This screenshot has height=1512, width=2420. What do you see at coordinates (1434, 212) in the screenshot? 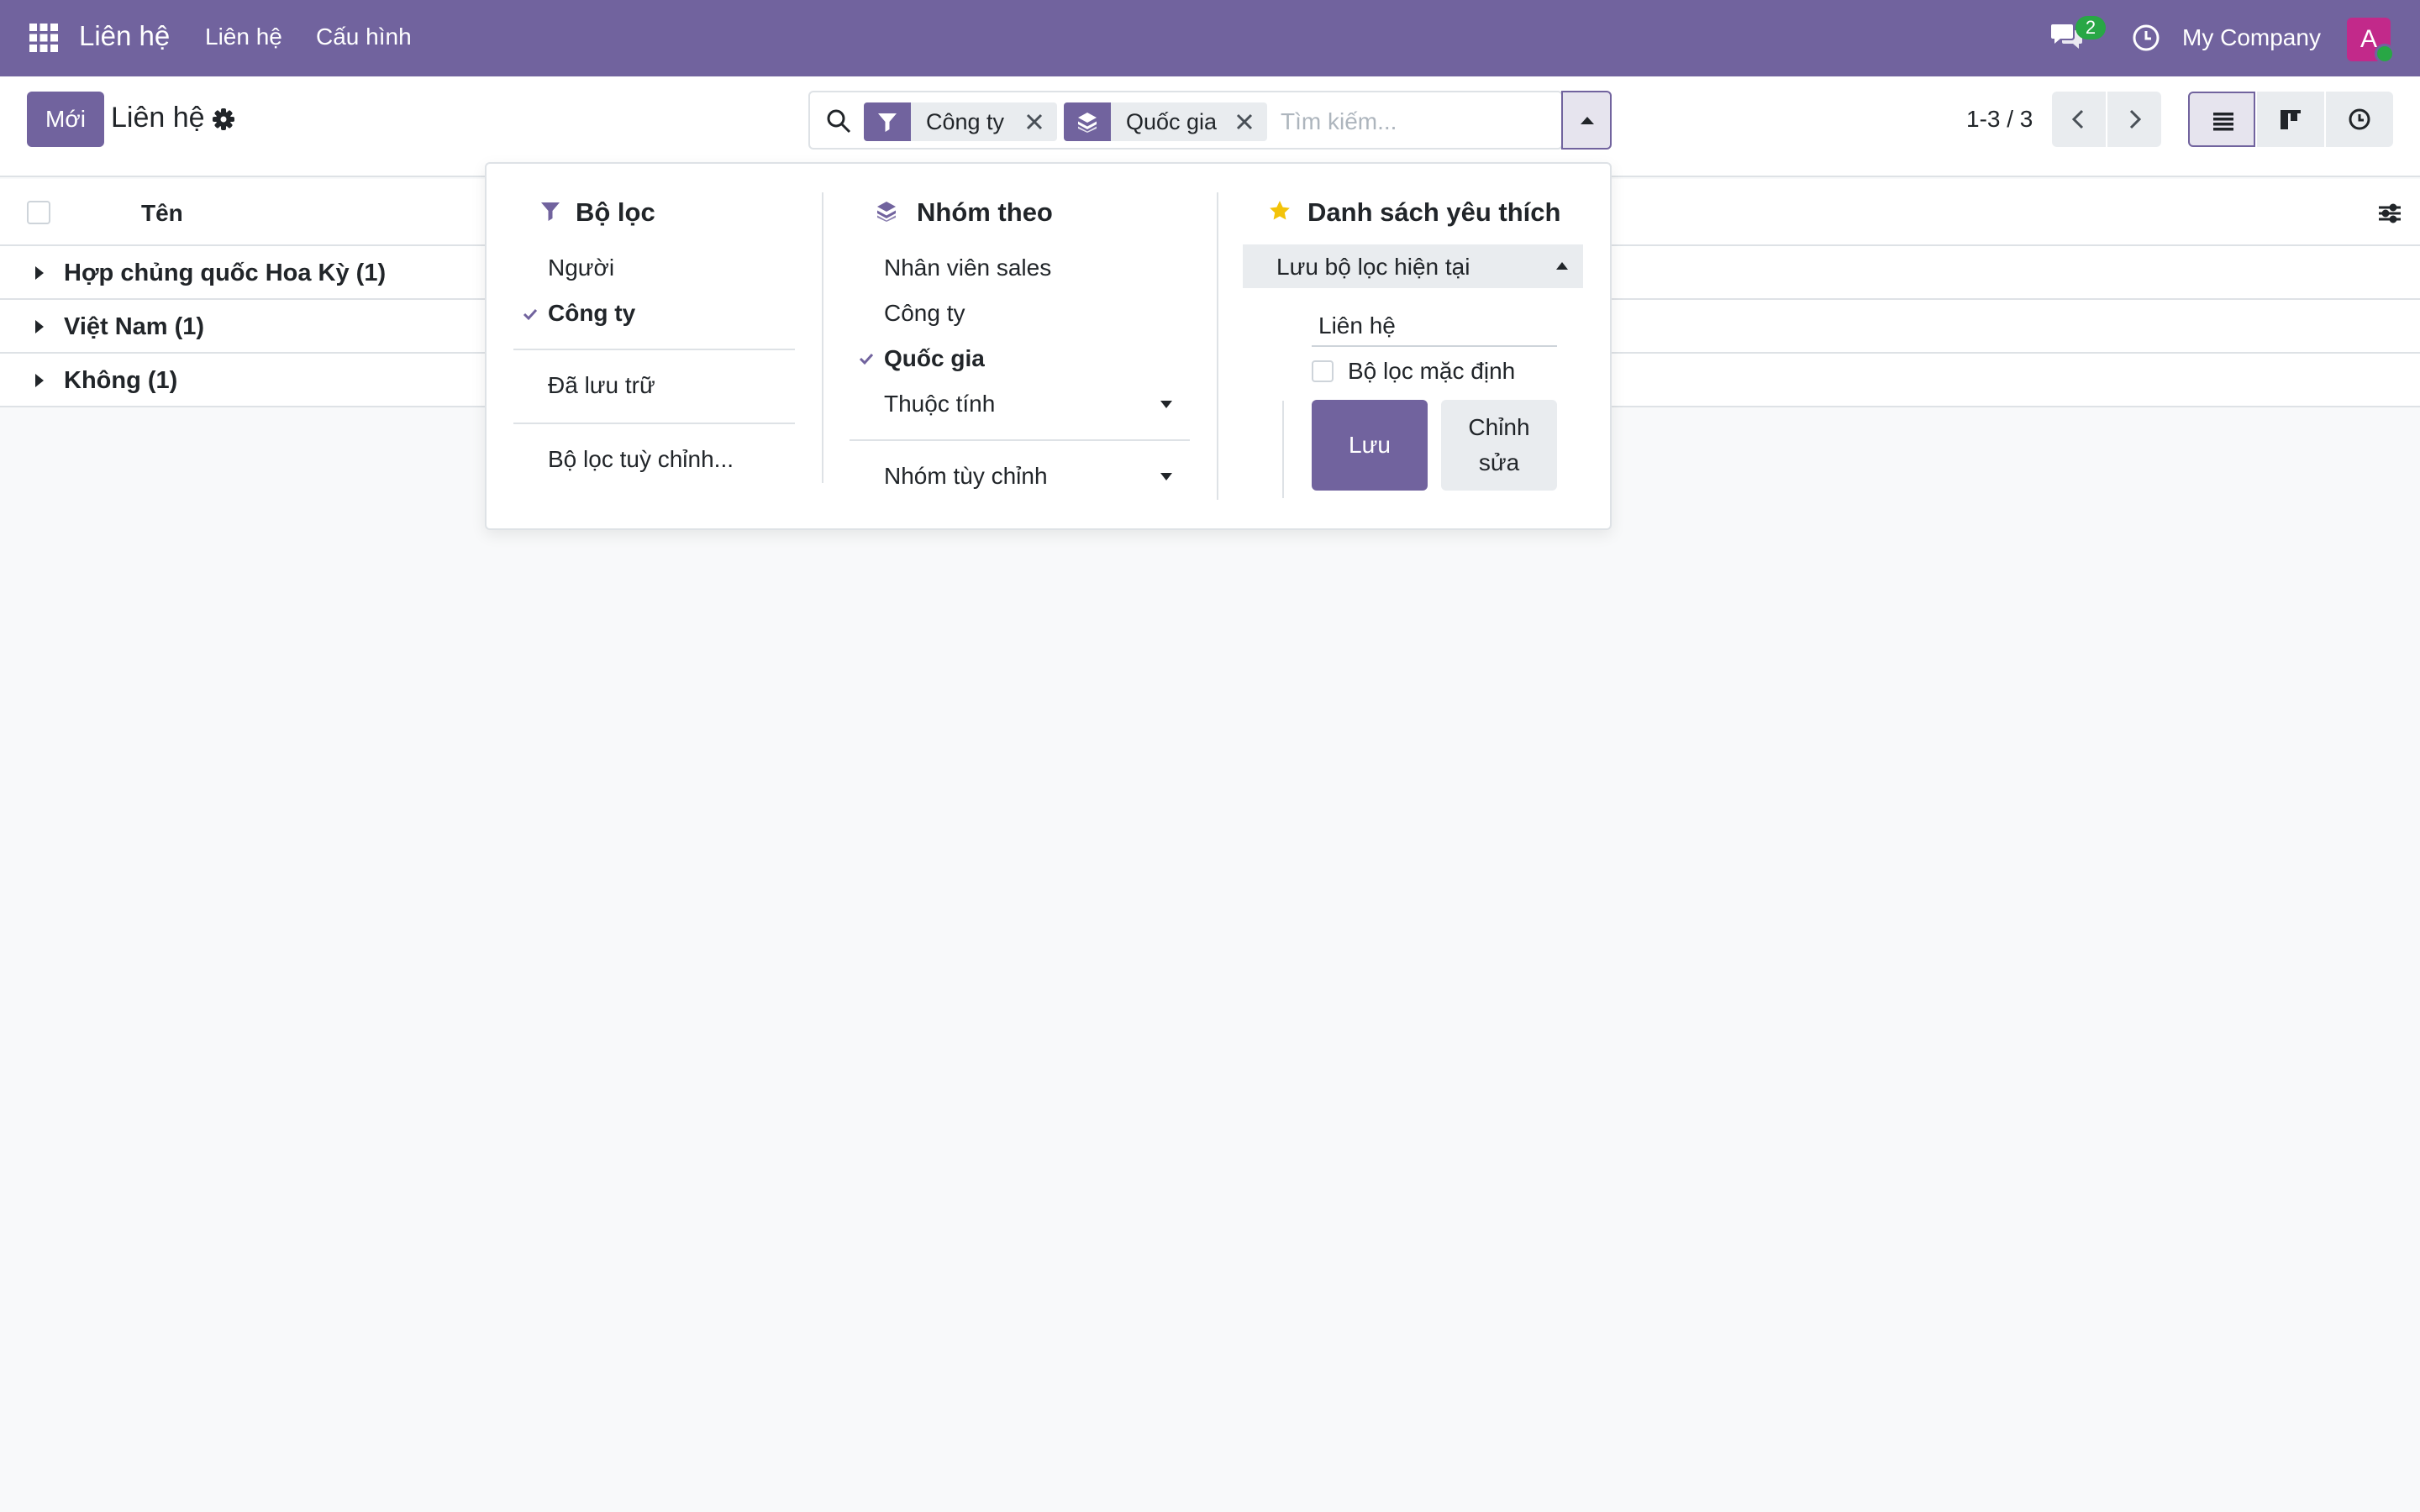
I see `favorites-title: Danh sách yêu thích` at bounding box center [1434, 212].